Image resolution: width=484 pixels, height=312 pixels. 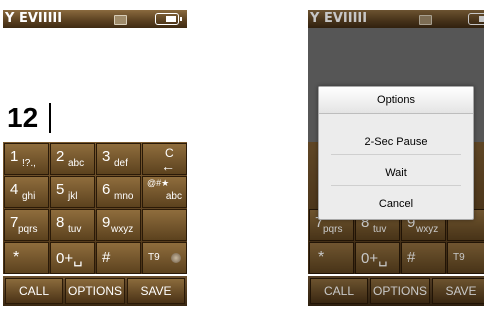 I want to click on softkey-bar: CALL OPTIONS SAVE, so click(x=95, y=291).